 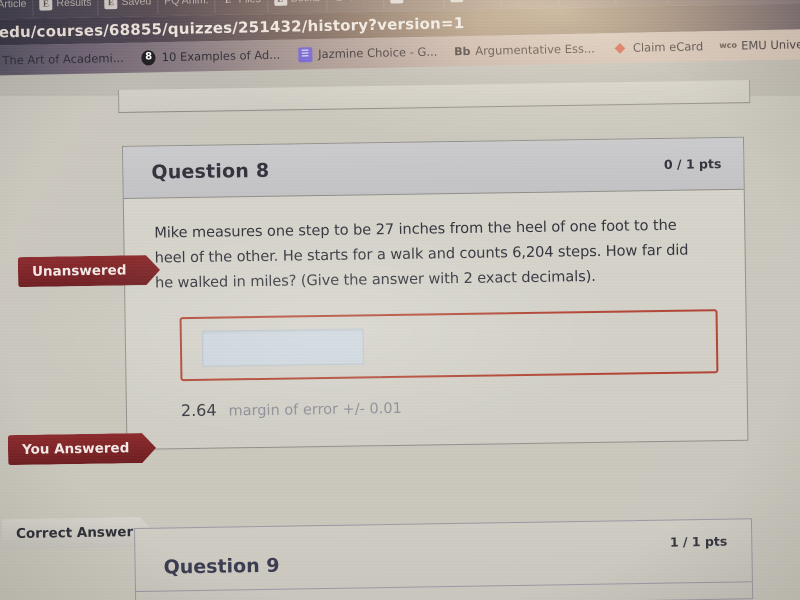 I want to click on question-9-points: 1 / 1 pts, so click(x=698, y=541).